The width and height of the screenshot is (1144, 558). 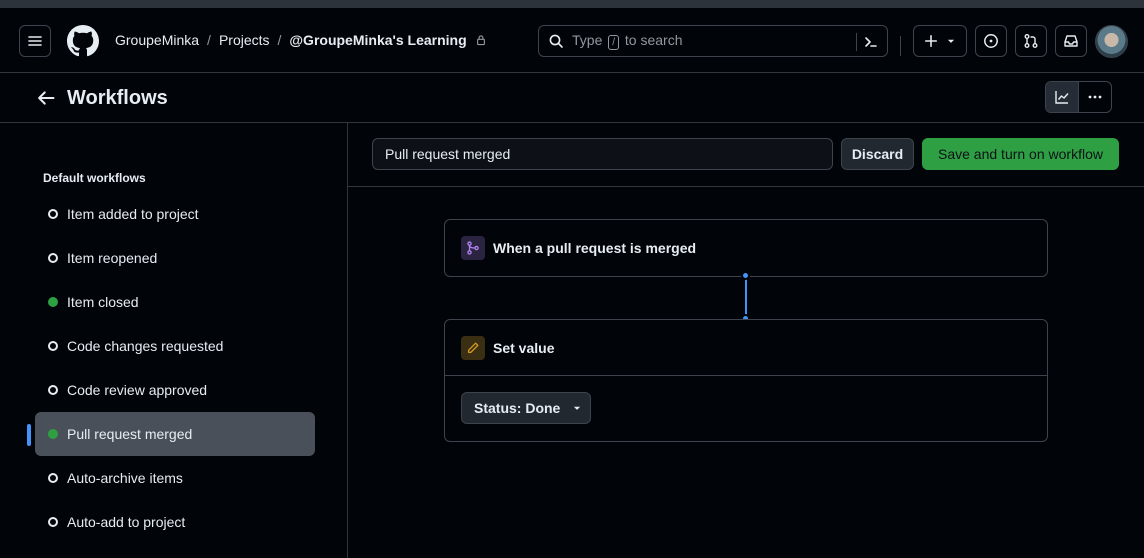 I want to click on graph-icon, so click(x=1062, y=97).